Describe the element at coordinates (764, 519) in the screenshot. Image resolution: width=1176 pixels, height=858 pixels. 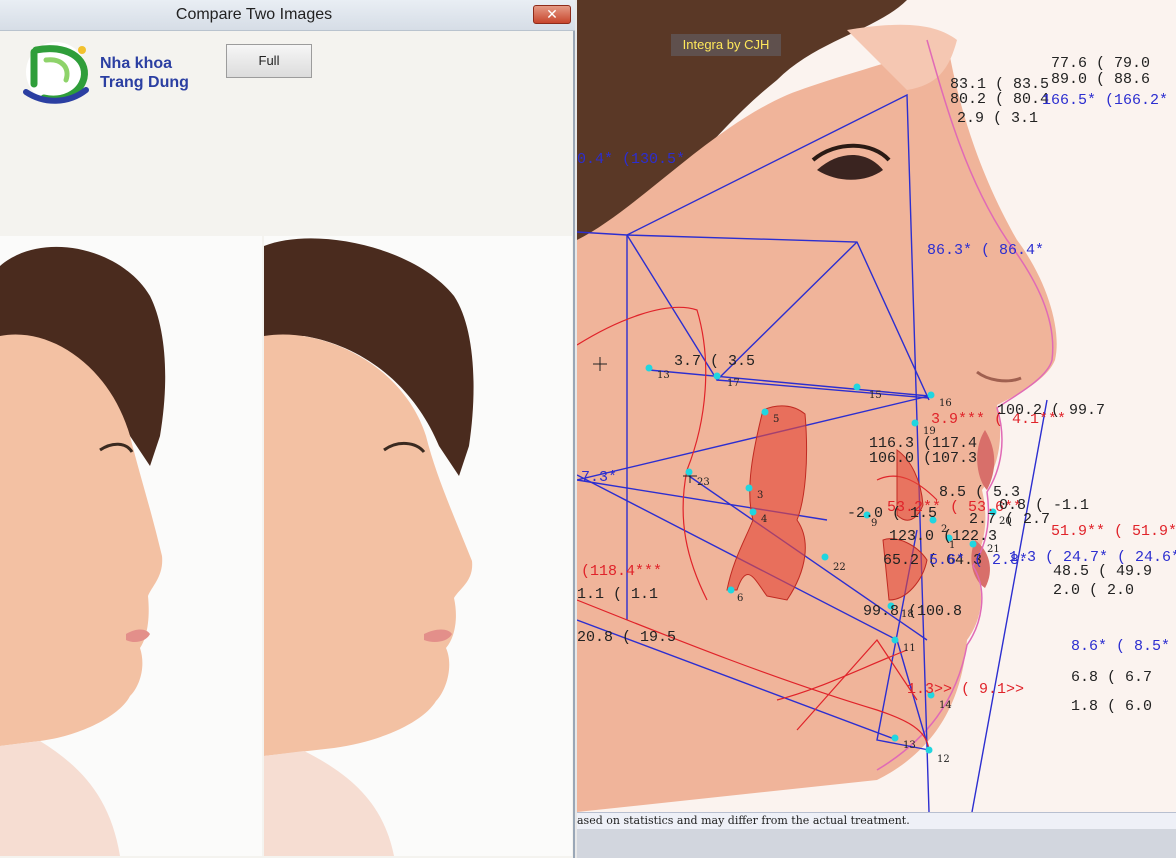
I see `landmark-label: 4` at that location.